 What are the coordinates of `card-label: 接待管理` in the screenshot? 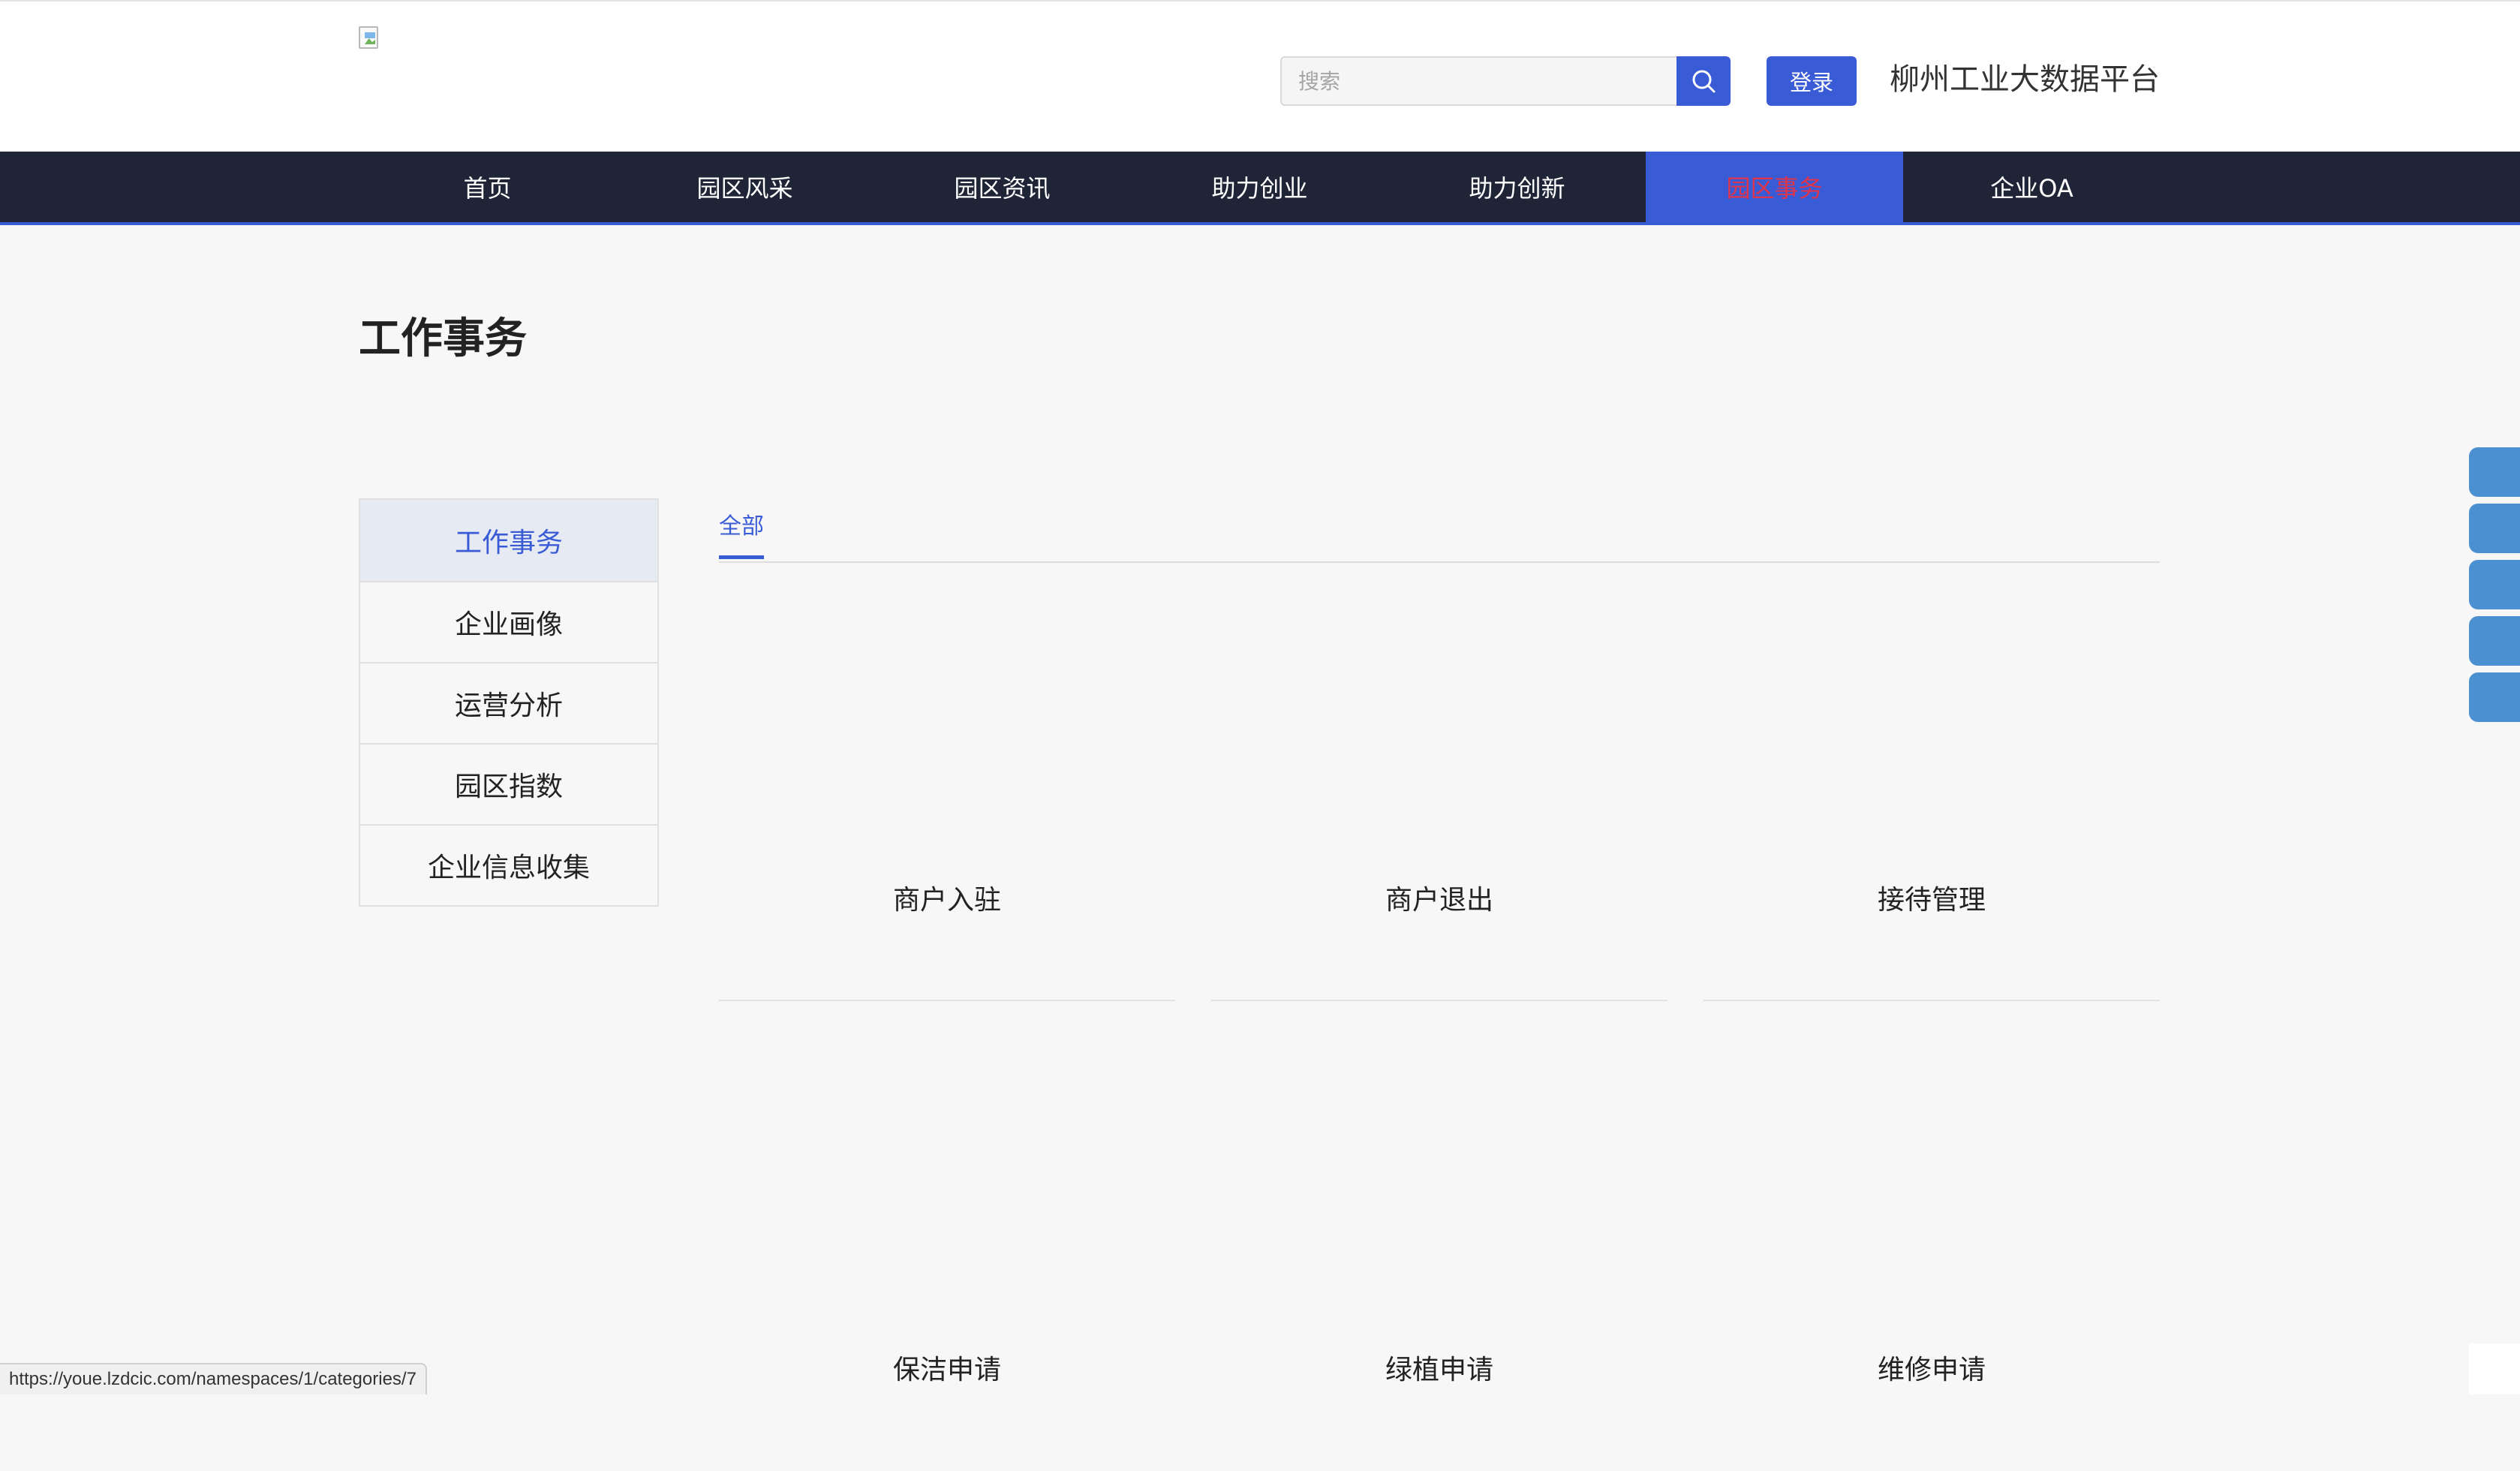 It's located at (1931, 900).